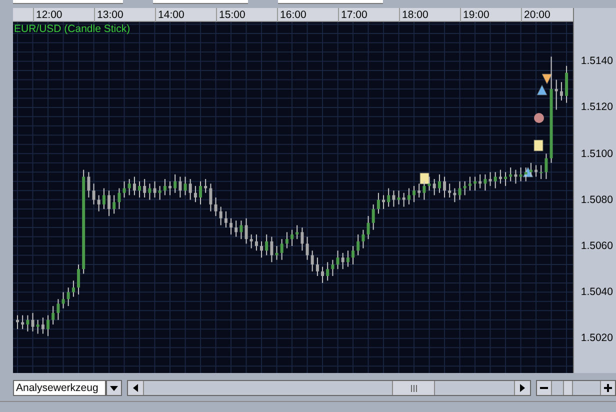 Image resolution: width=616 pixels, height=412 pixels. Describe the element at coordinates (567, 388) in the screenshot. I see `zoom-thumb` at that location.